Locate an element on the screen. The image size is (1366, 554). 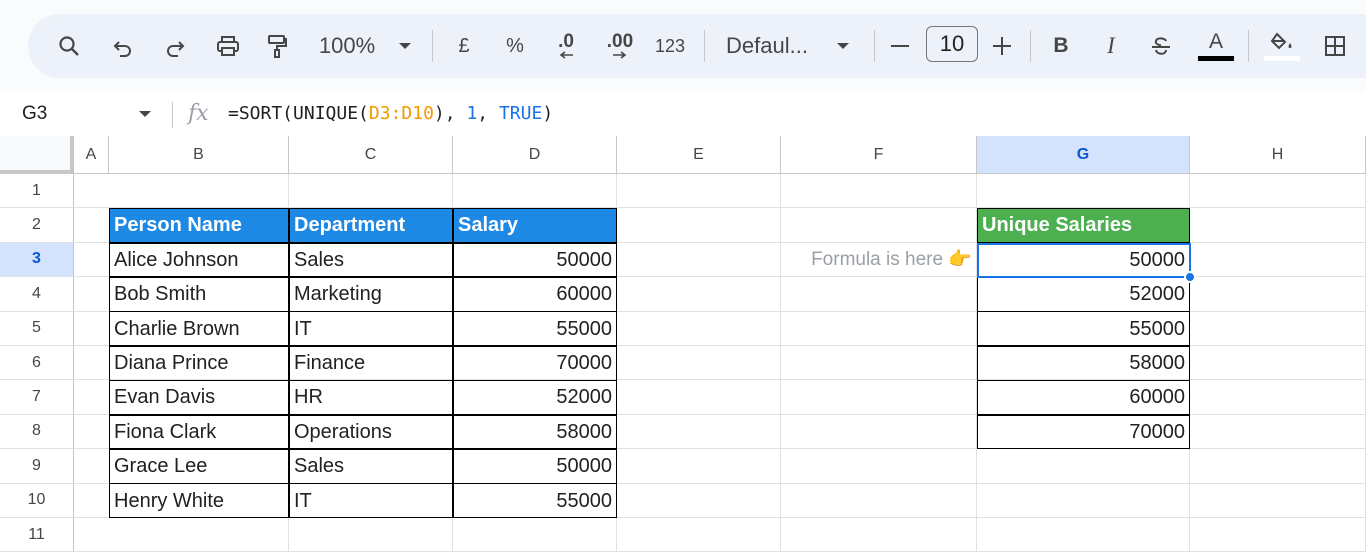
table-cell: Diana Prince is located at coordinates (199, 363).